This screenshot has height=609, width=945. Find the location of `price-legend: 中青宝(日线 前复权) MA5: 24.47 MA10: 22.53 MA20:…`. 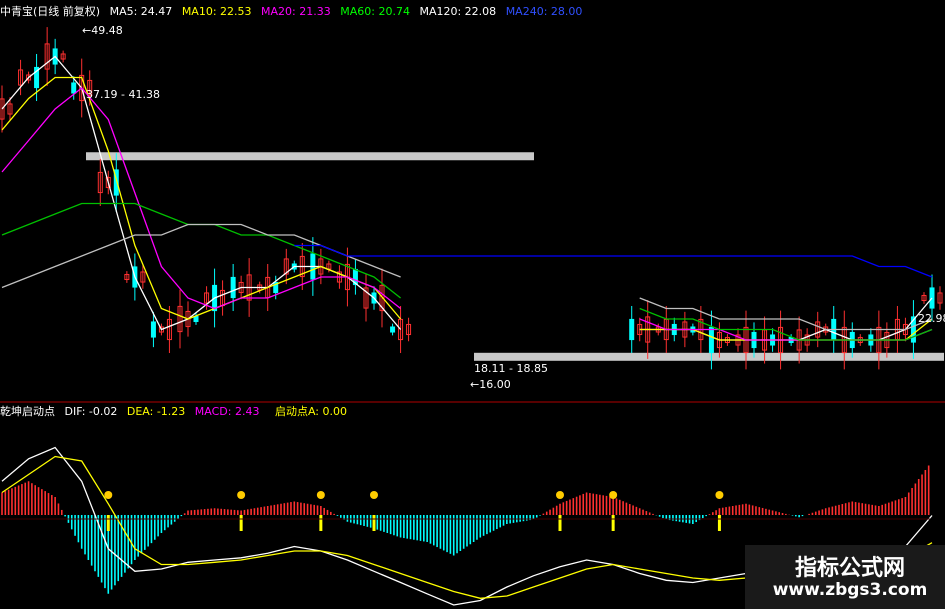

price-legend: 中青宝(日线 前复权) MA5: 24.47 MA10: 22.53 MA20:… is located at coordinates (291, 12).